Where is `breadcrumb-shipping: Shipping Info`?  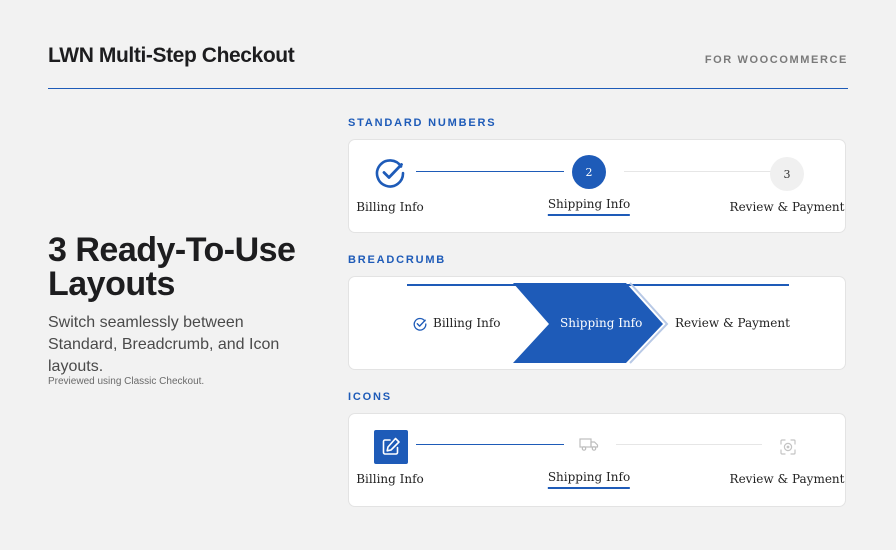
breadcrumb-shipping: Shipping Info is located at coordinates (601, 323).